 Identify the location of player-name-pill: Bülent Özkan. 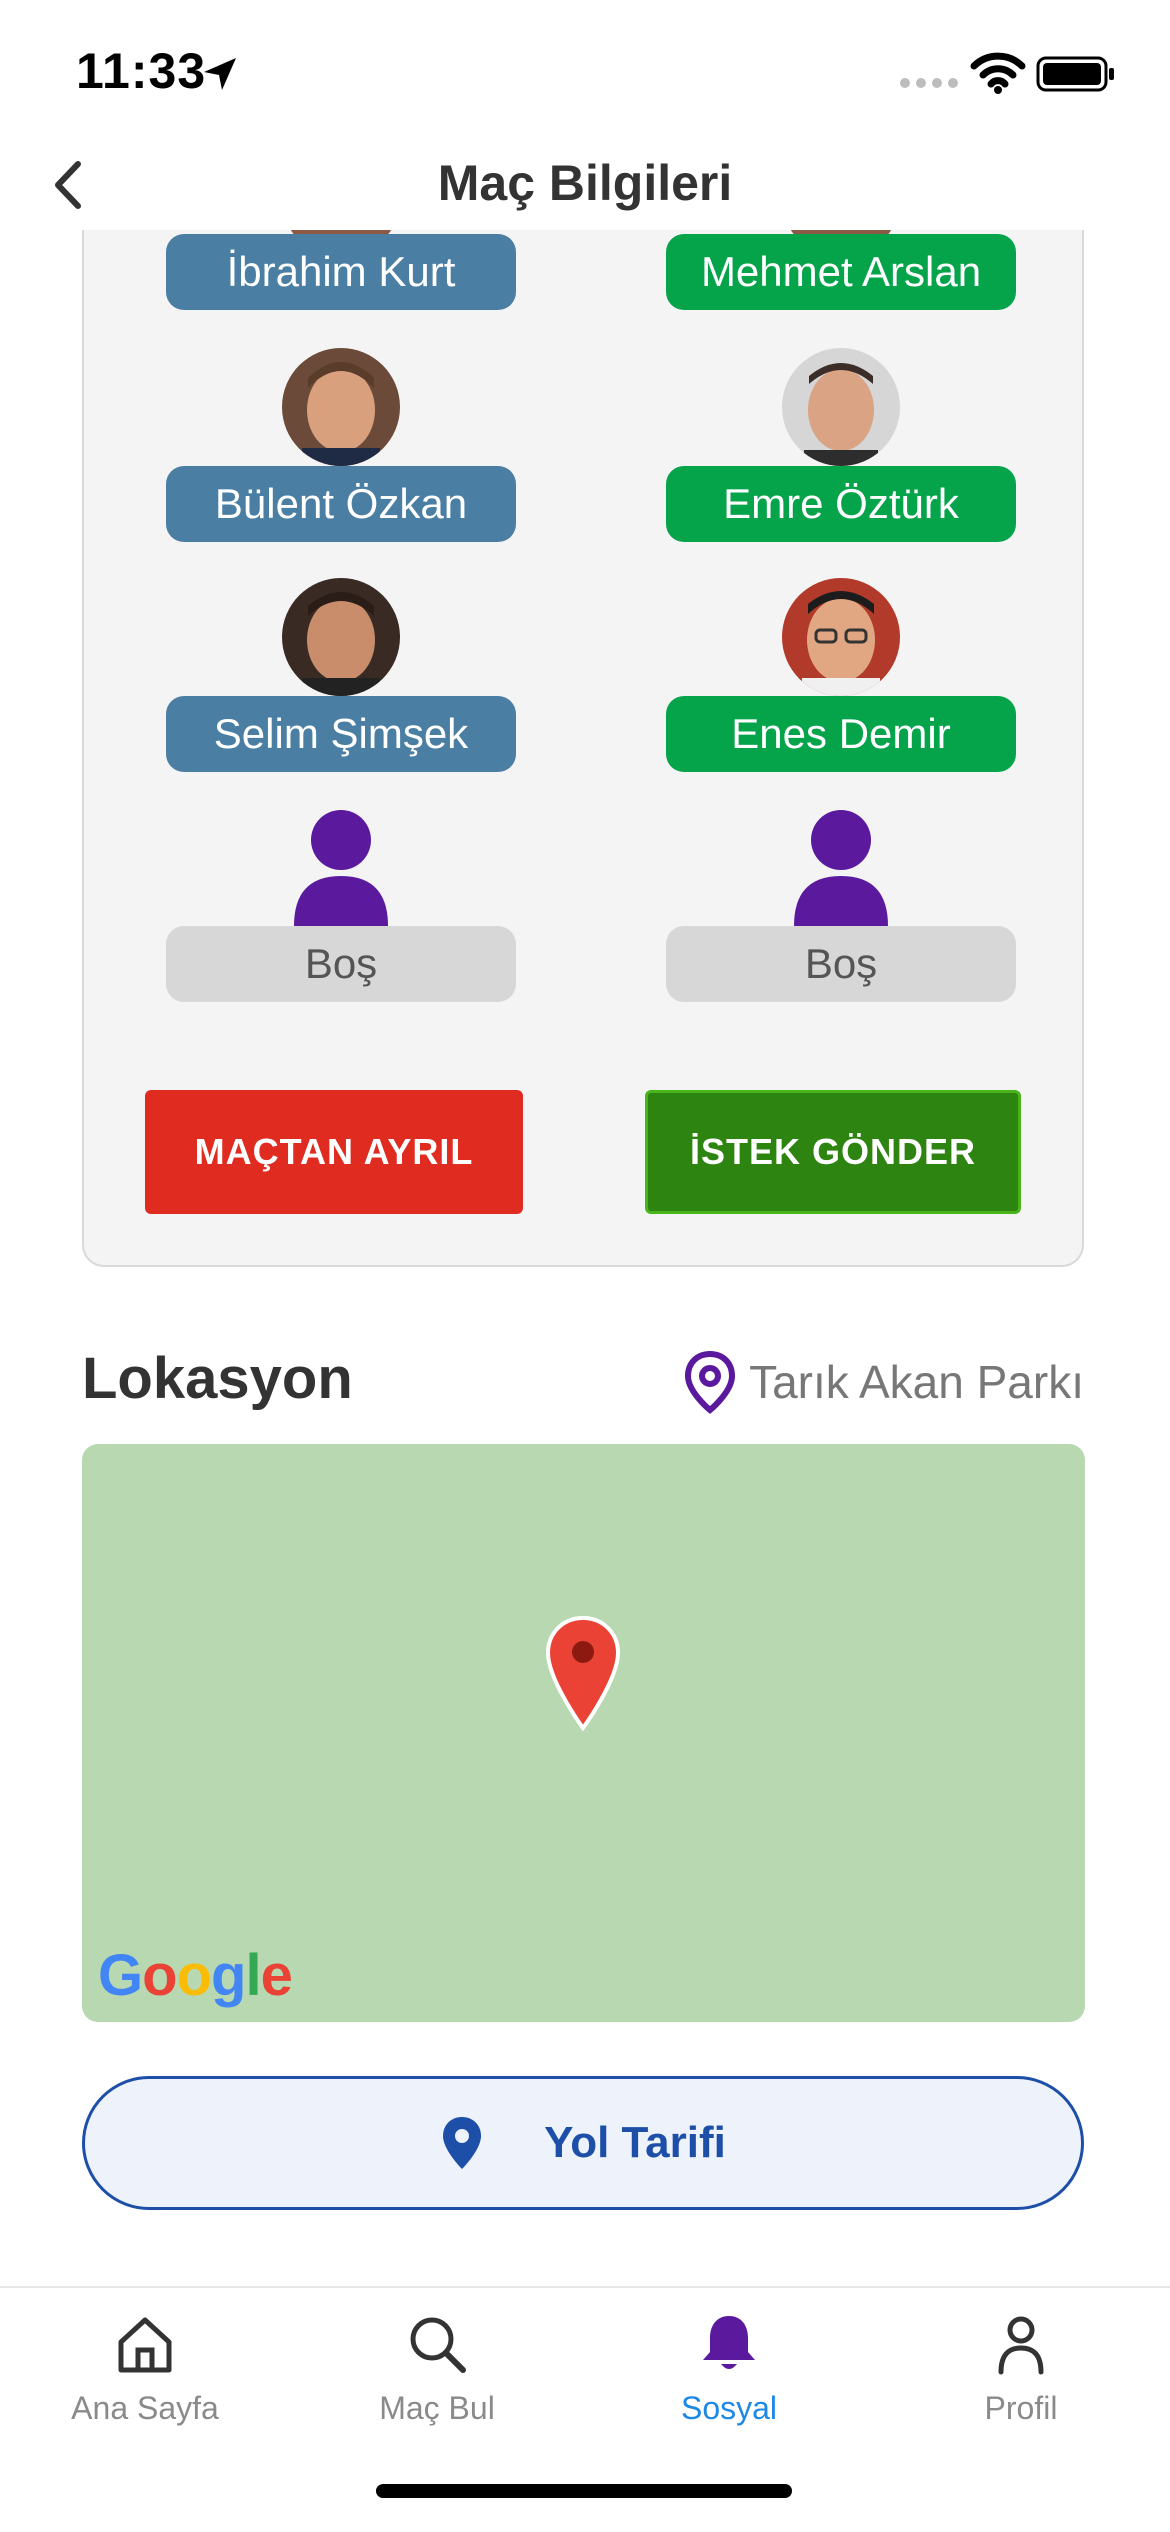
(341, 504).